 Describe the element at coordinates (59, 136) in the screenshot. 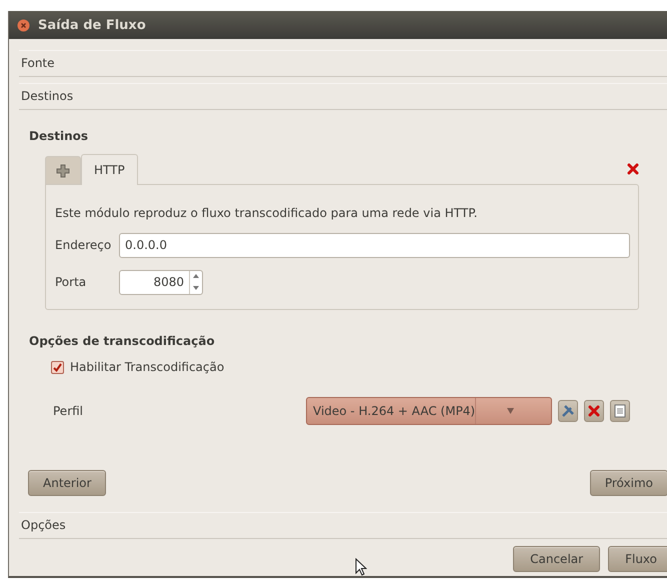

I see `section-heading: Destinos` at that location.